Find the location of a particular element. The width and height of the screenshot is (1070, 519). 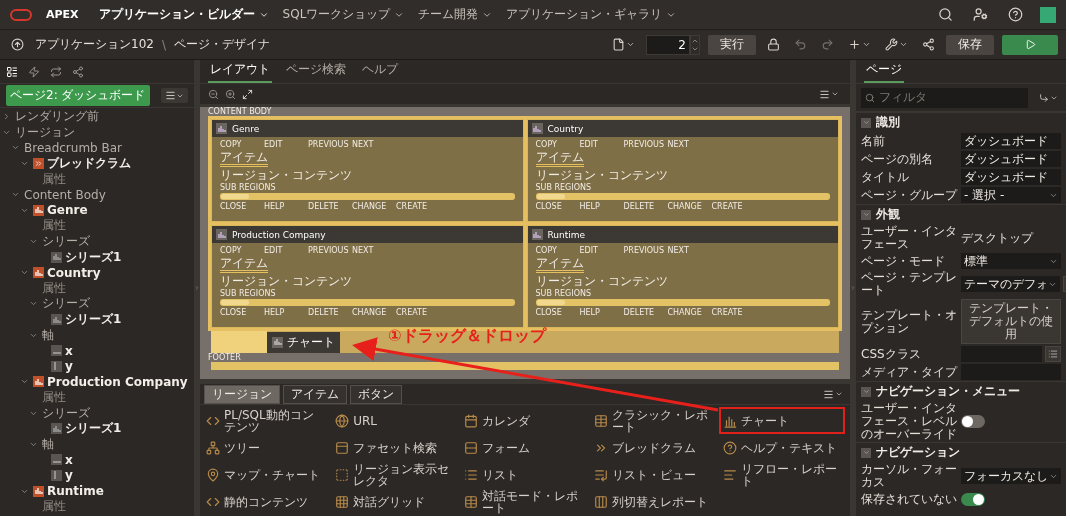

gallery-item: カレンダ is located at coordinates (523, 420).